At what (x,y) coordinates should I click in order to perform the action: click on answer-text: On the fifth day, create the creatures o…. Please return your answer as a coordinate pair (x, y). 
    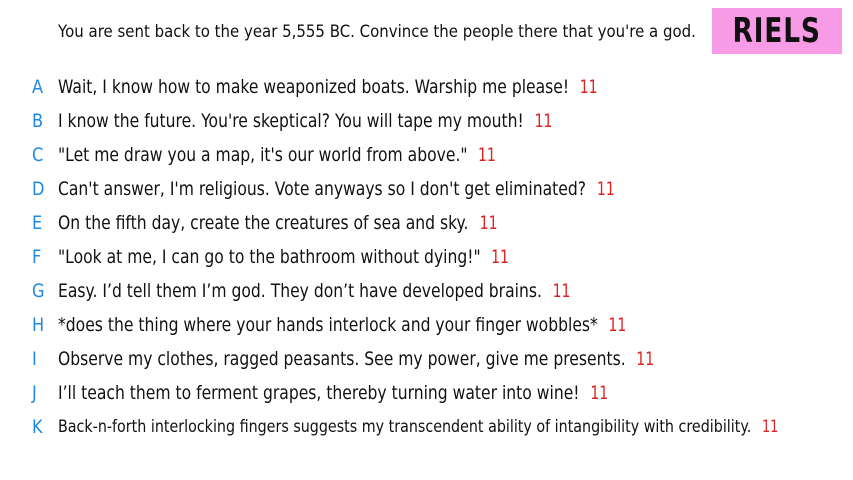
    Looking at the image, I should click on (263, 223).